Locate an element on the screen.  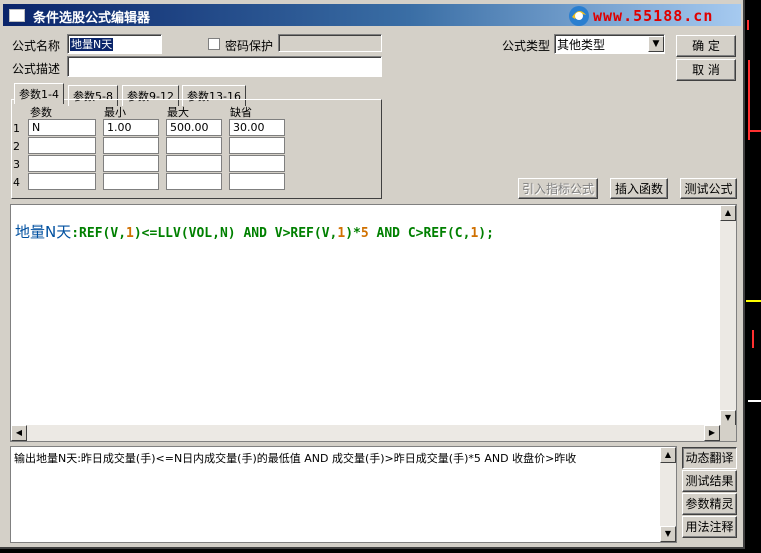
code-number: 1 is located at coordinates (130, 233).